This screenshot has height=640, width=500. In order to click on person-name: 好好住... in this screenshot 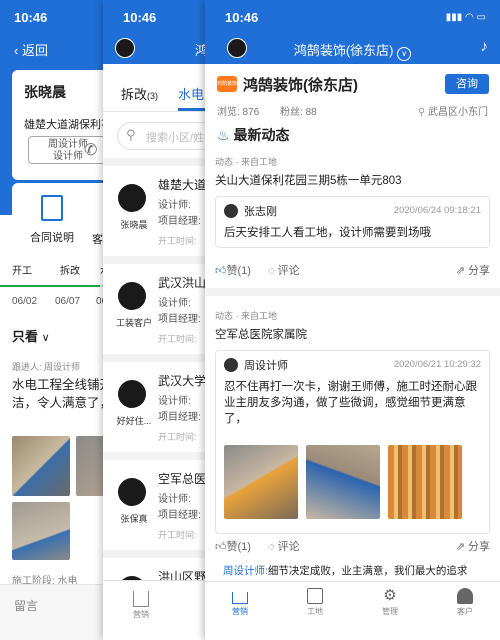, I will do `click(134, 421)`.